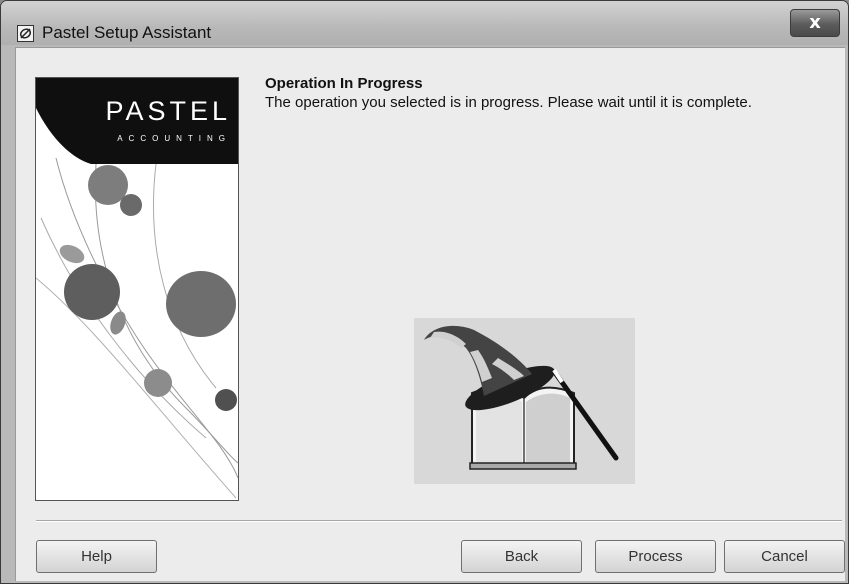 This screenshot has height=584, width=849. Describe the element at coordinates (96, 556) in the screenshot. I see `help-button: Help` at that location.